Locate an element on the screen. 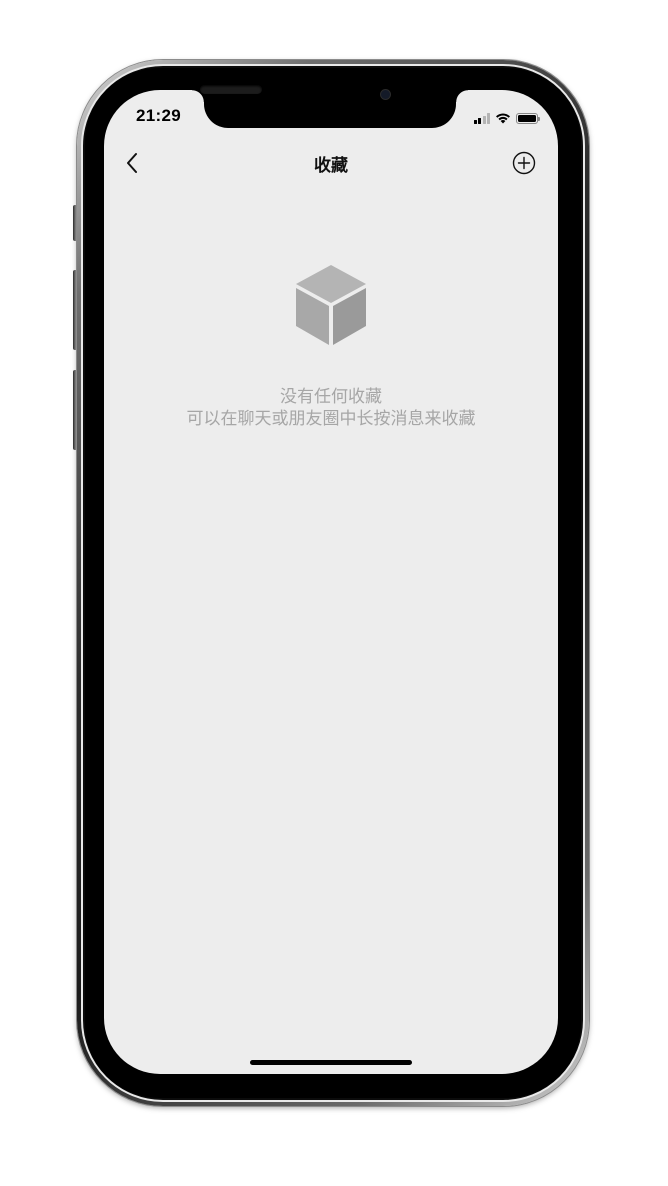 This screenshot has width=668, height=1186. plus-circle-icon is located at coordinates (524, 163).